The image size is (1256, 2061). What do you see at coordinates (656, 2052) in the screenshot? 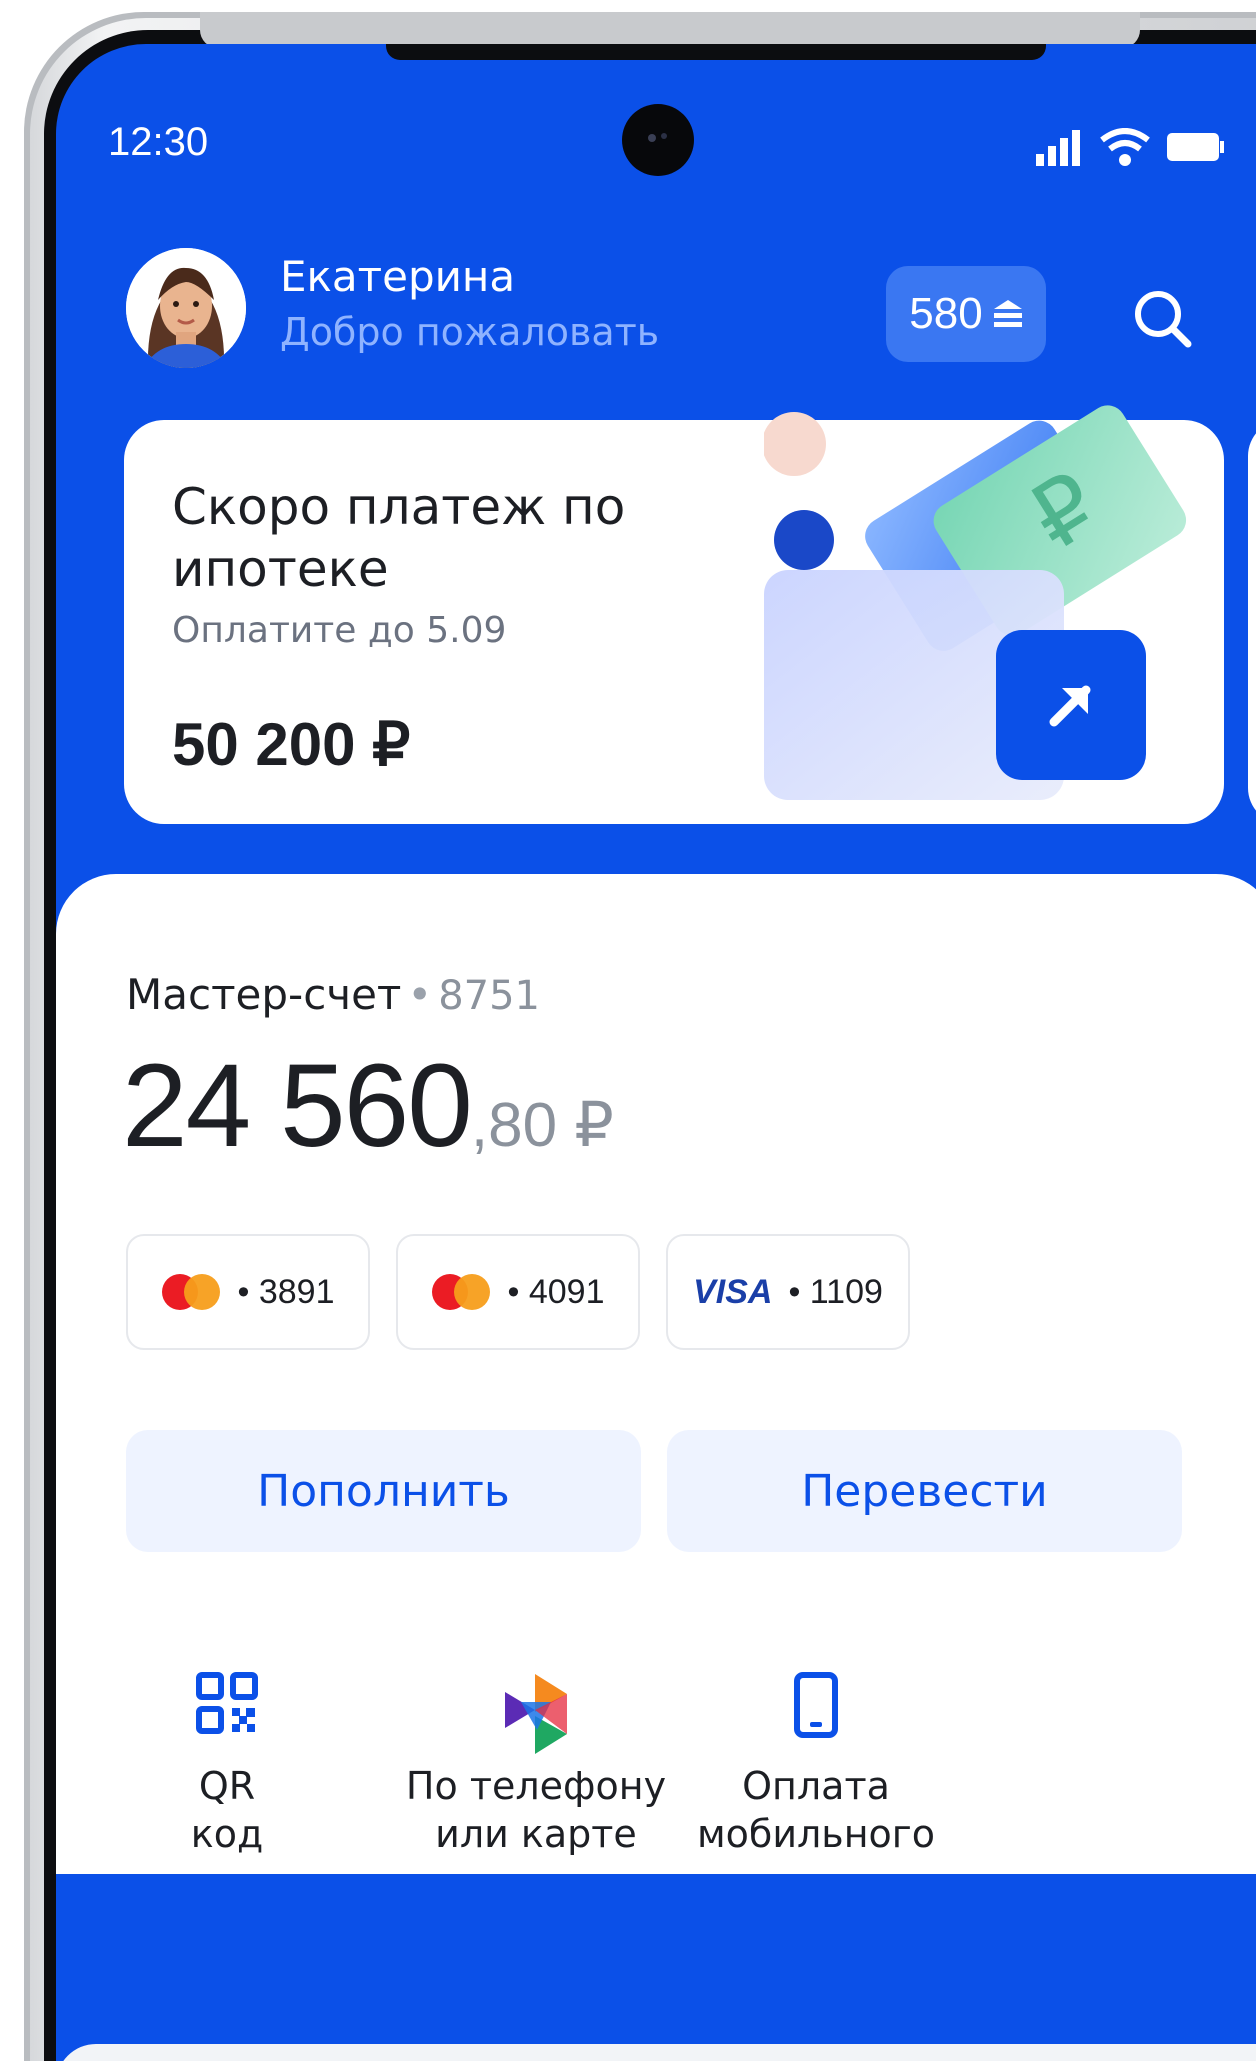
I see `bottom-panel-peek` at bounding box center [656, 2052].